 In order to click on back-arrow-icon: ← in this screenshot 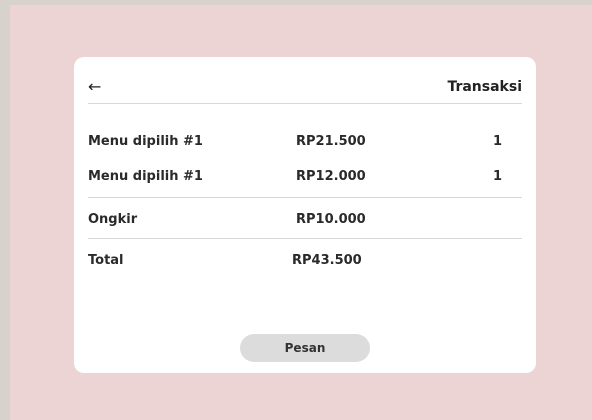, I will do `click(94, 87)`.